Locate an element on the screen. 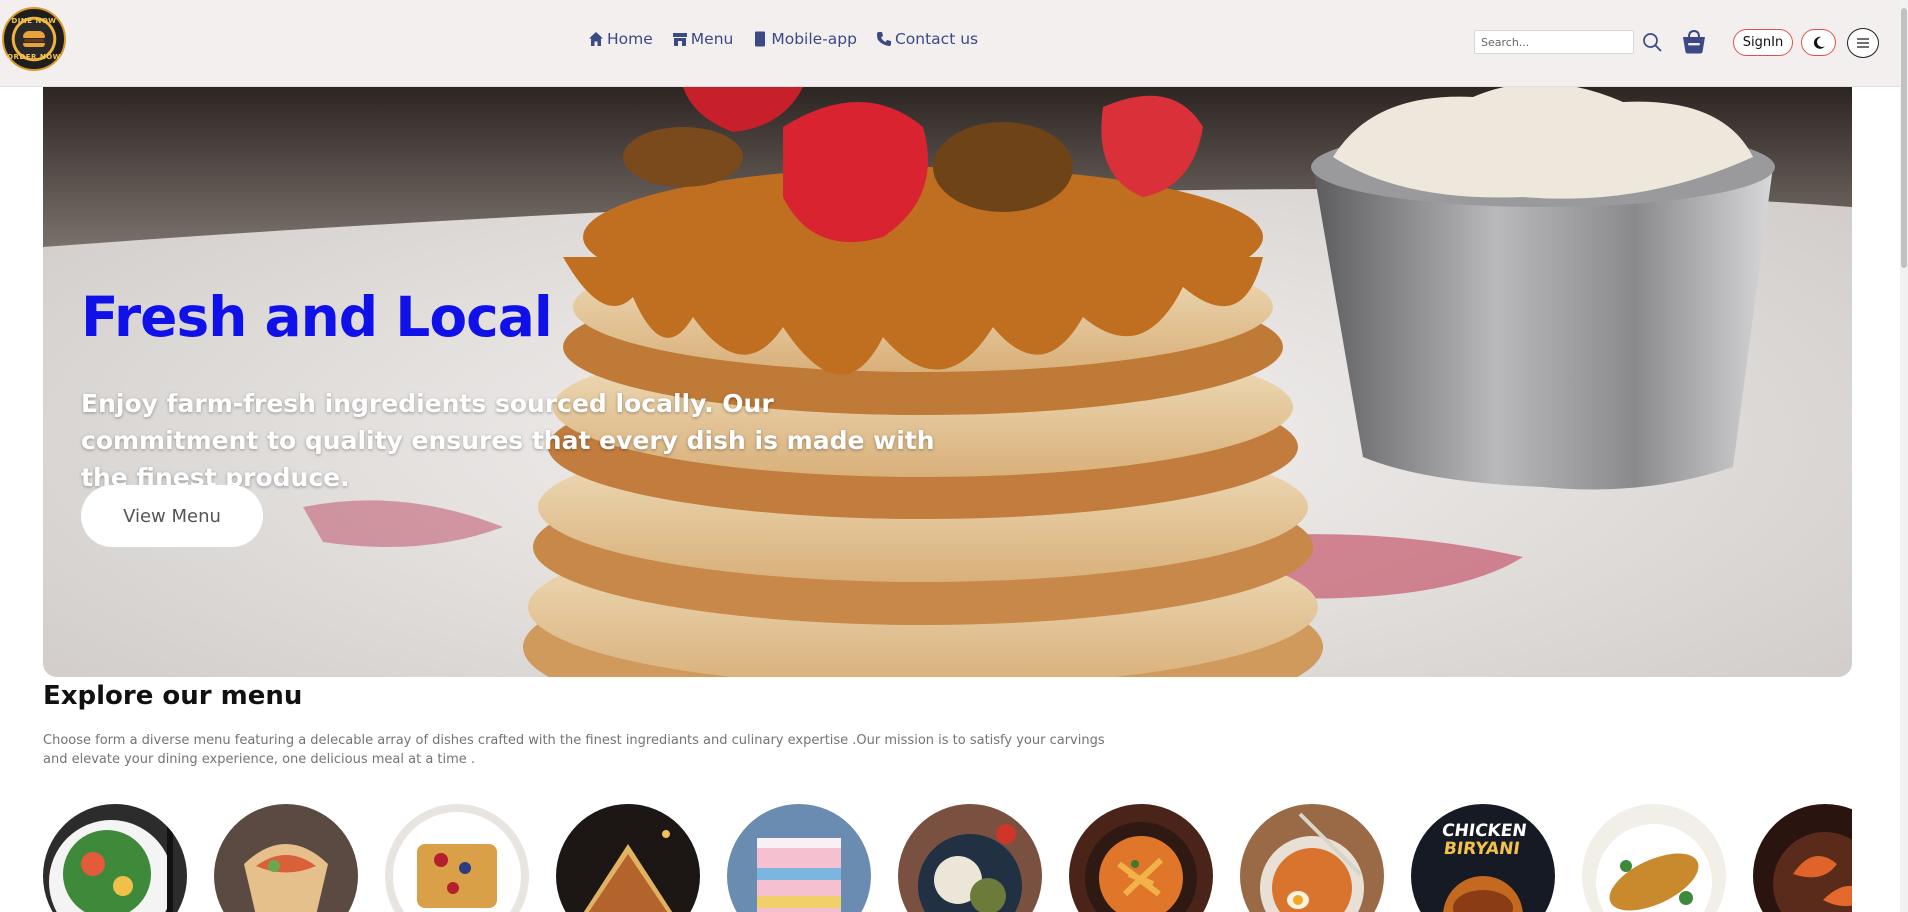 Image resolution: width=1908 pixels, height=912 pixels. theme-toggle-button is located at coordinates (1818, 42).